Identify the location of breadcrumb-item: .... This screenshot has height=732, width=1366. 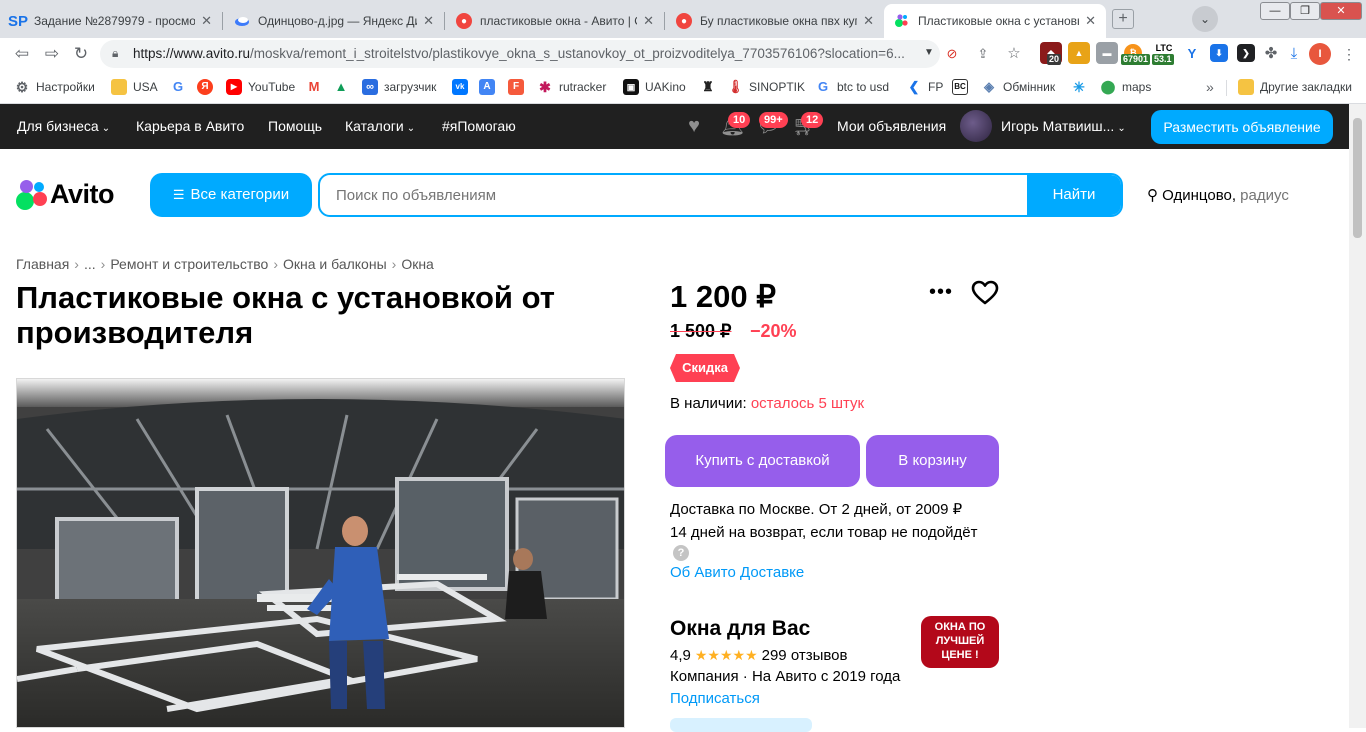
(90, 264).